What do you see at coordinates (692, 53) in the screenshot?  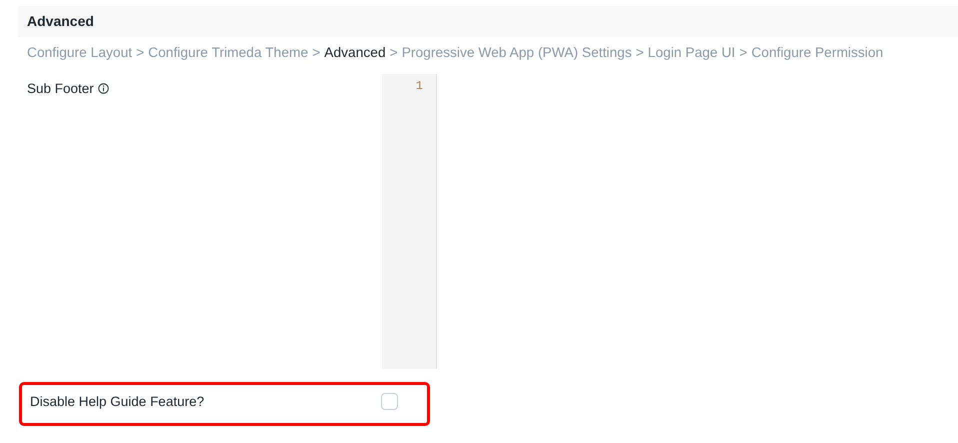 I see `breadcrumb-link: Login Page UI` at bounding box center [692, 53].